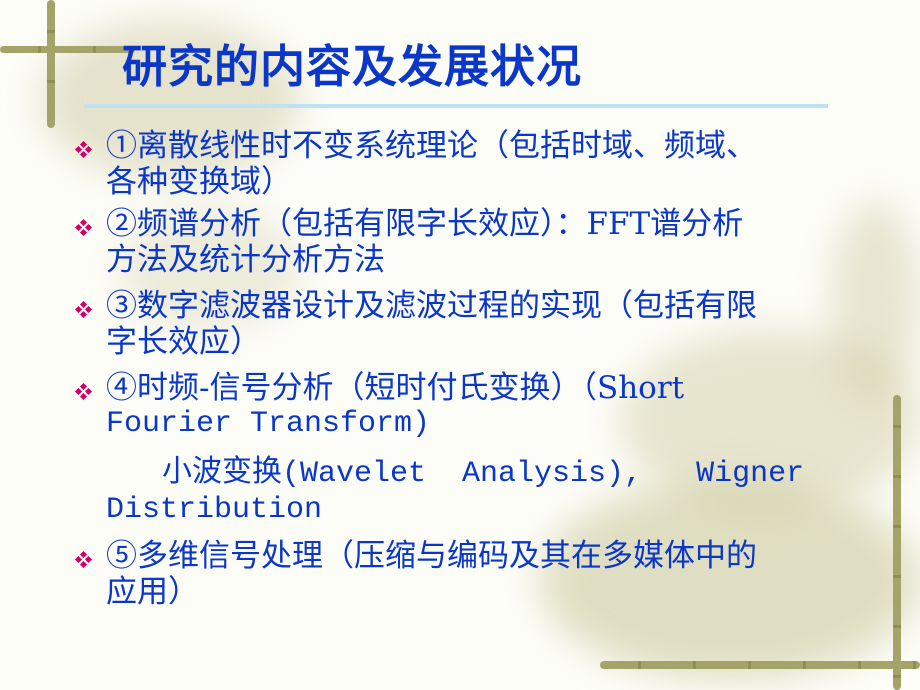 The height and width of the screenshot is (690, 920). What do you see at coordinates (483, 474) in the screenshot?
I see `item-text: 小波变换(Wavelet Analysis), Wigner` at bounding box center [483, 474].